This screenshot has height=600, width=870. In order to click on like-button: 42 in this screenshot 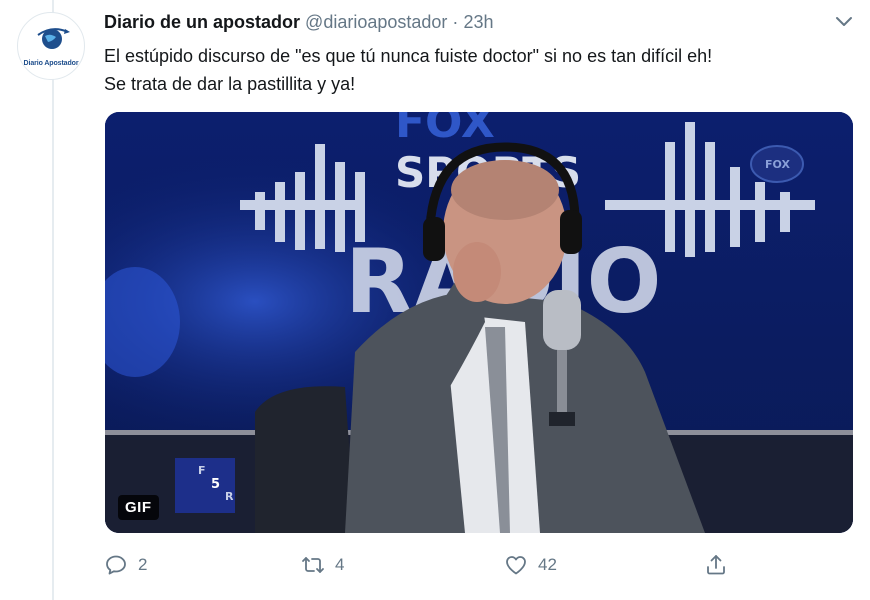, I will do `click(530, 565)`.